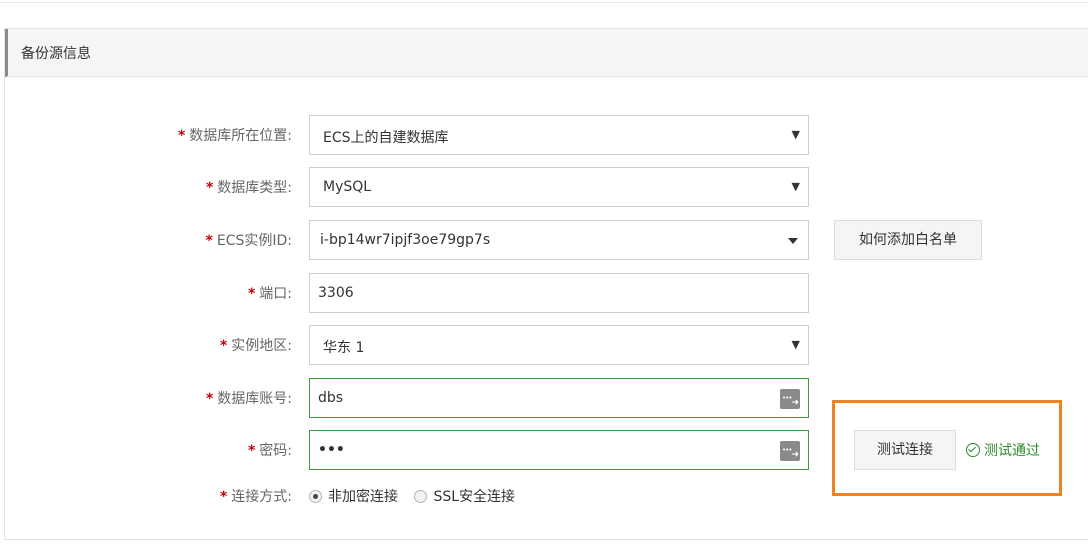 Image resolution: width=1088 pixels, height=550 pixels. I want to click on radio-non-encrypted: 非加密连接, so click(353, 496).